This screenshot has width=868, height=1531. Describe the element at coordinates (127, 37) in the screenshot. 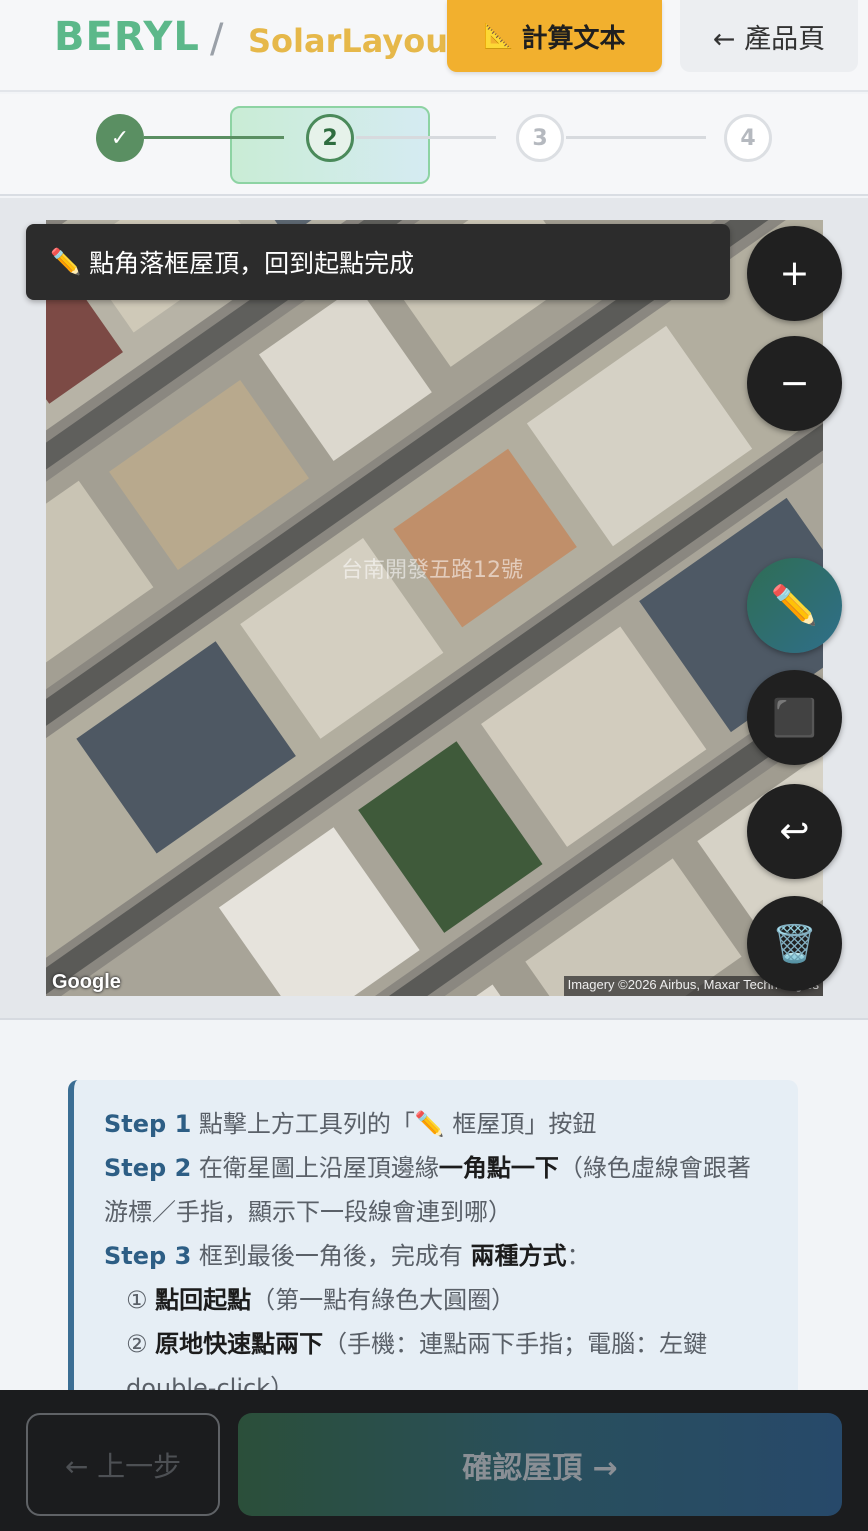

I see `brand-logo: BERYL` at that location.